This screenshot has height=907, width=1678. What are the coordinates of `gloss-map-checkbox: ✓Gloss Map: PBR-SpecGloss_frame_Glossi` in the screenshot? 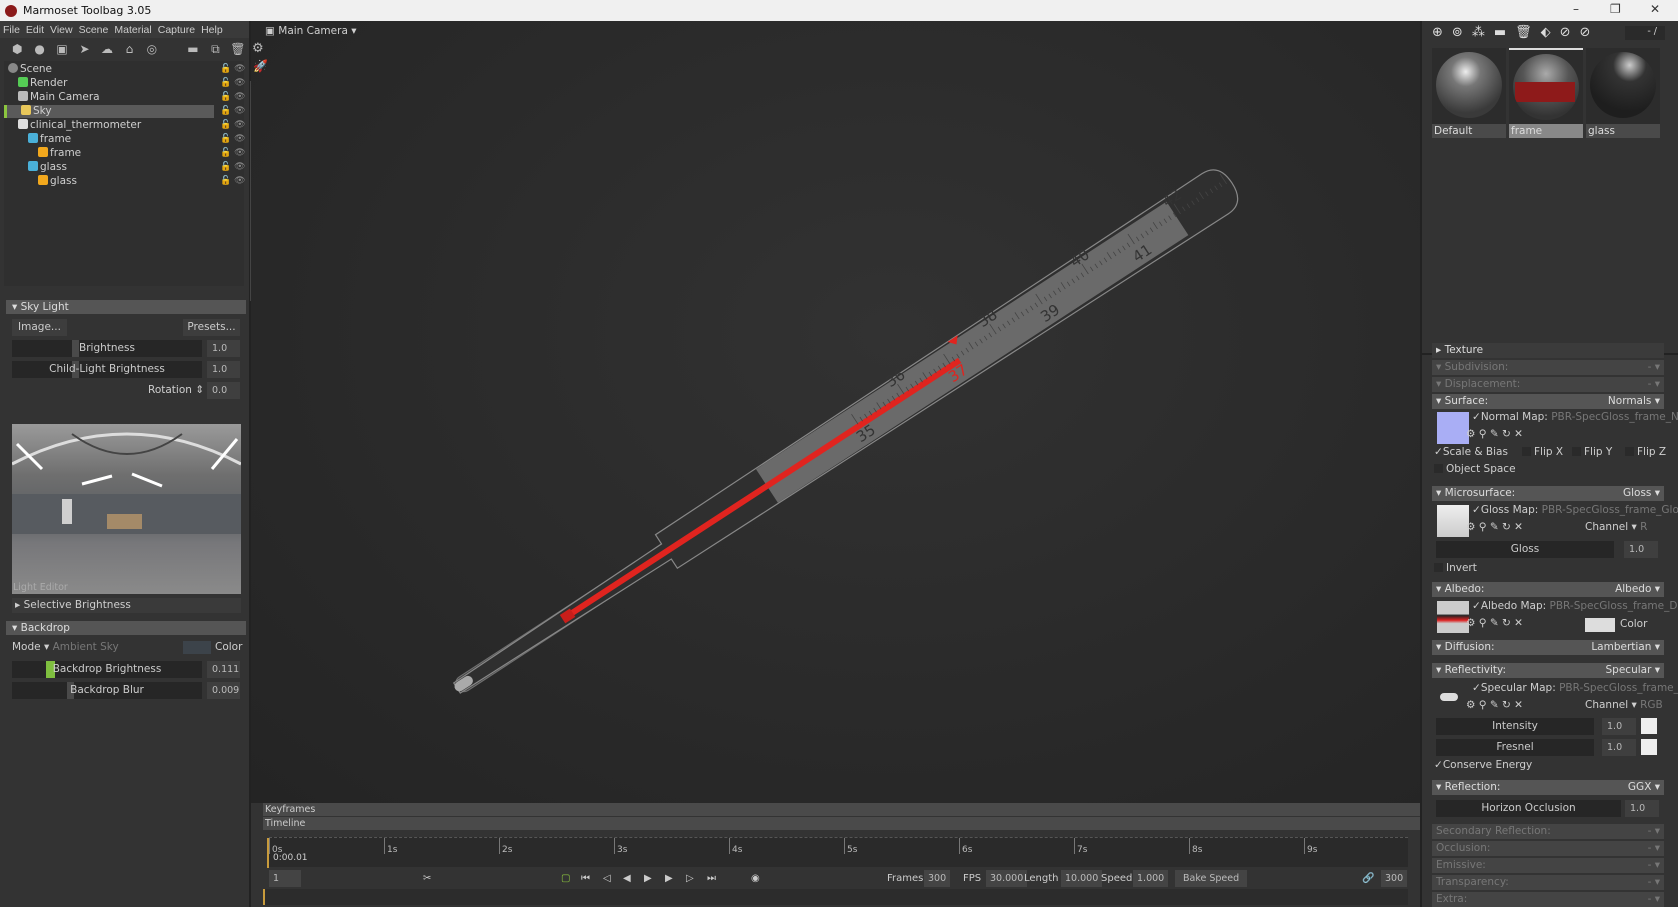 It's located at (1575, 510).